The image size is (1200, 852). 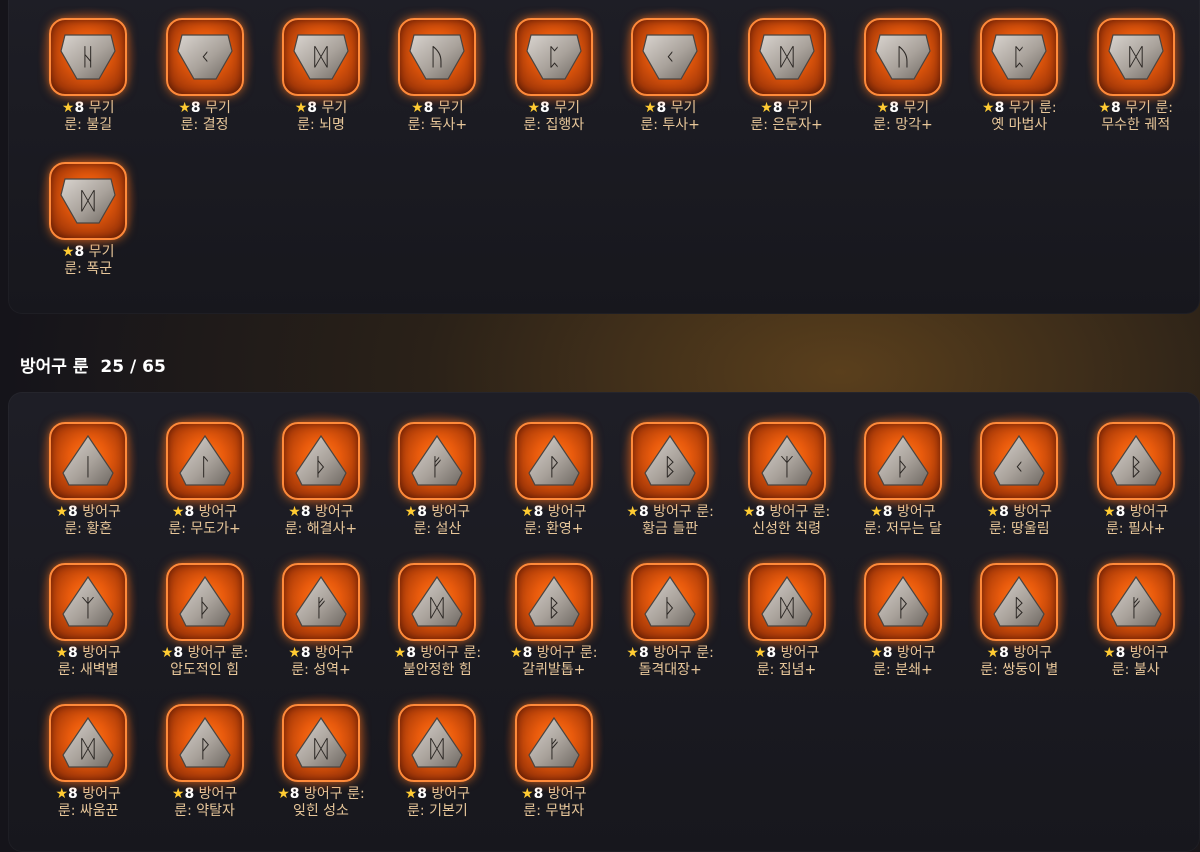 I want to click on rune-slot: ᛁ, so click(x=88, y=461).